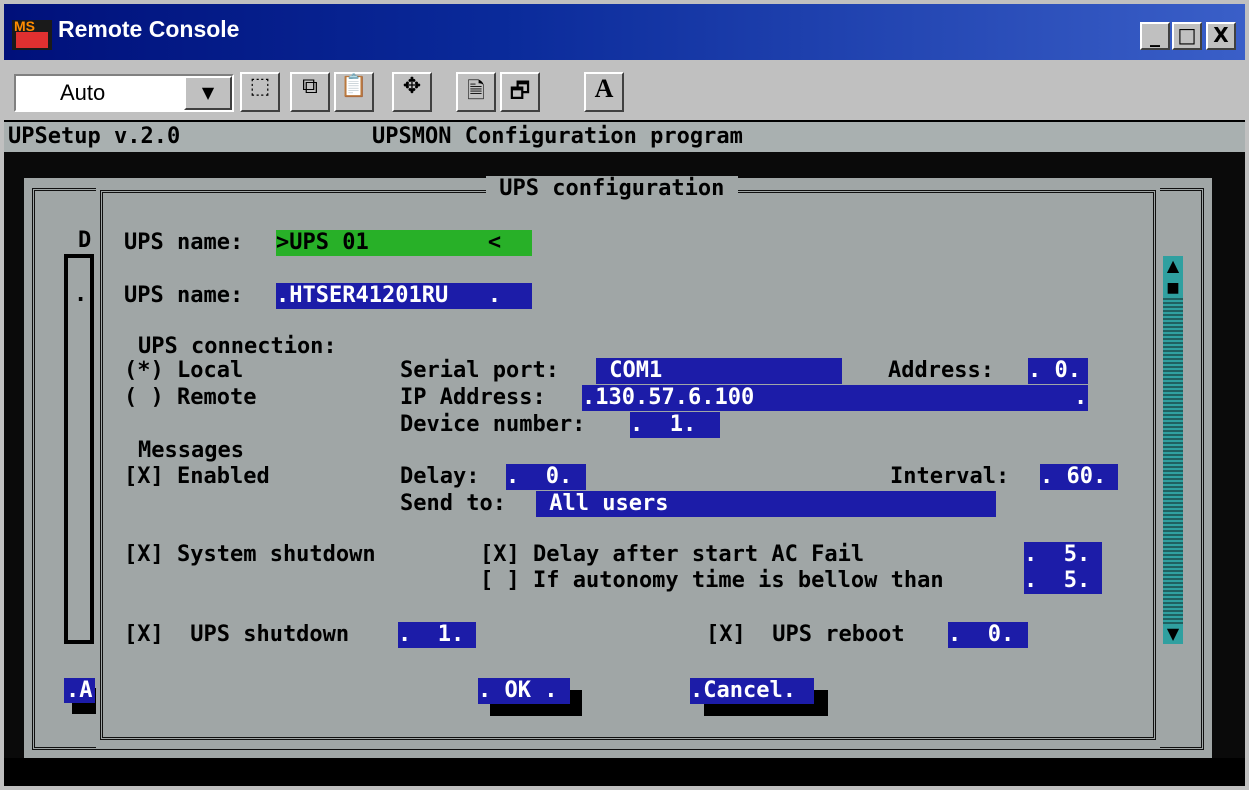 The width and height of the screenshot is (1249, 790). Describe the element at coordinates (437, 635) in the screenshot. I see `ups-shutdown-input: . 1.` at that location.